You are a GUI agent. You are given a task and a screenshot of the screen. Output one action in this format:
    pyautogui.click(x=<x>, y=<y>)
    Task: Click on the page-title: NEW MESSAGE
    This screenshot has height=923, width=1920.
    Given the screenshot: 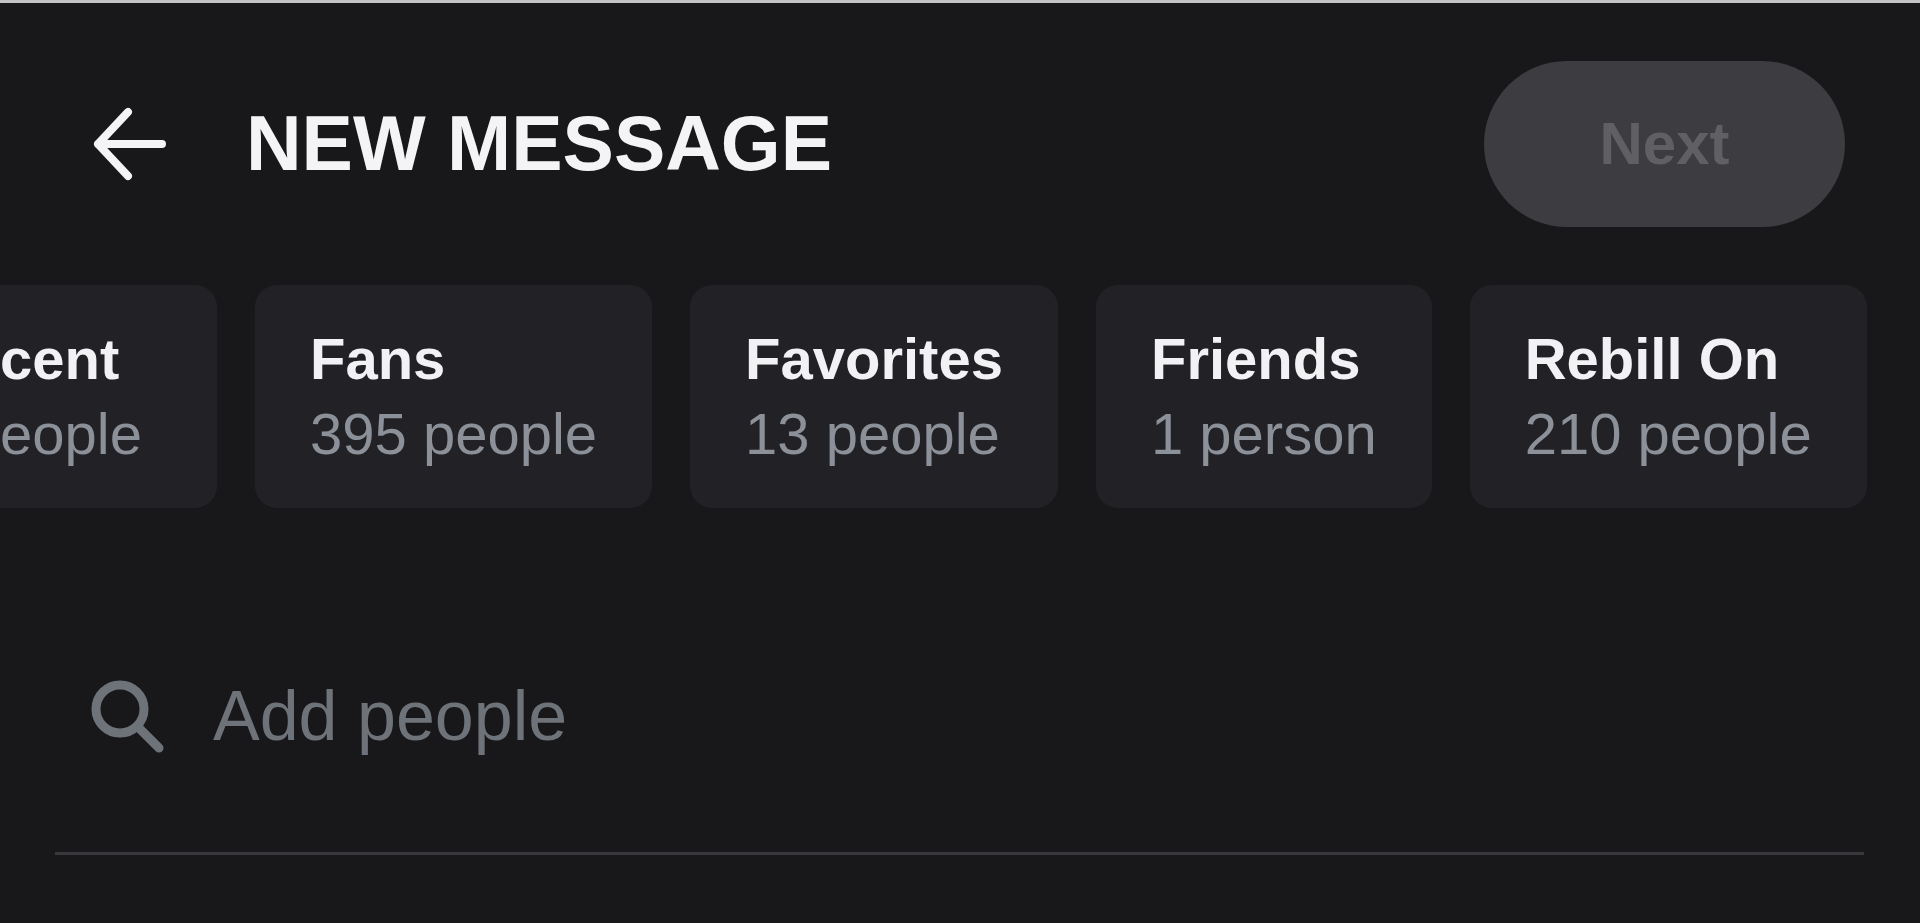 What is the action you would take?
    pyautogui.click(x=539, y=143)
    